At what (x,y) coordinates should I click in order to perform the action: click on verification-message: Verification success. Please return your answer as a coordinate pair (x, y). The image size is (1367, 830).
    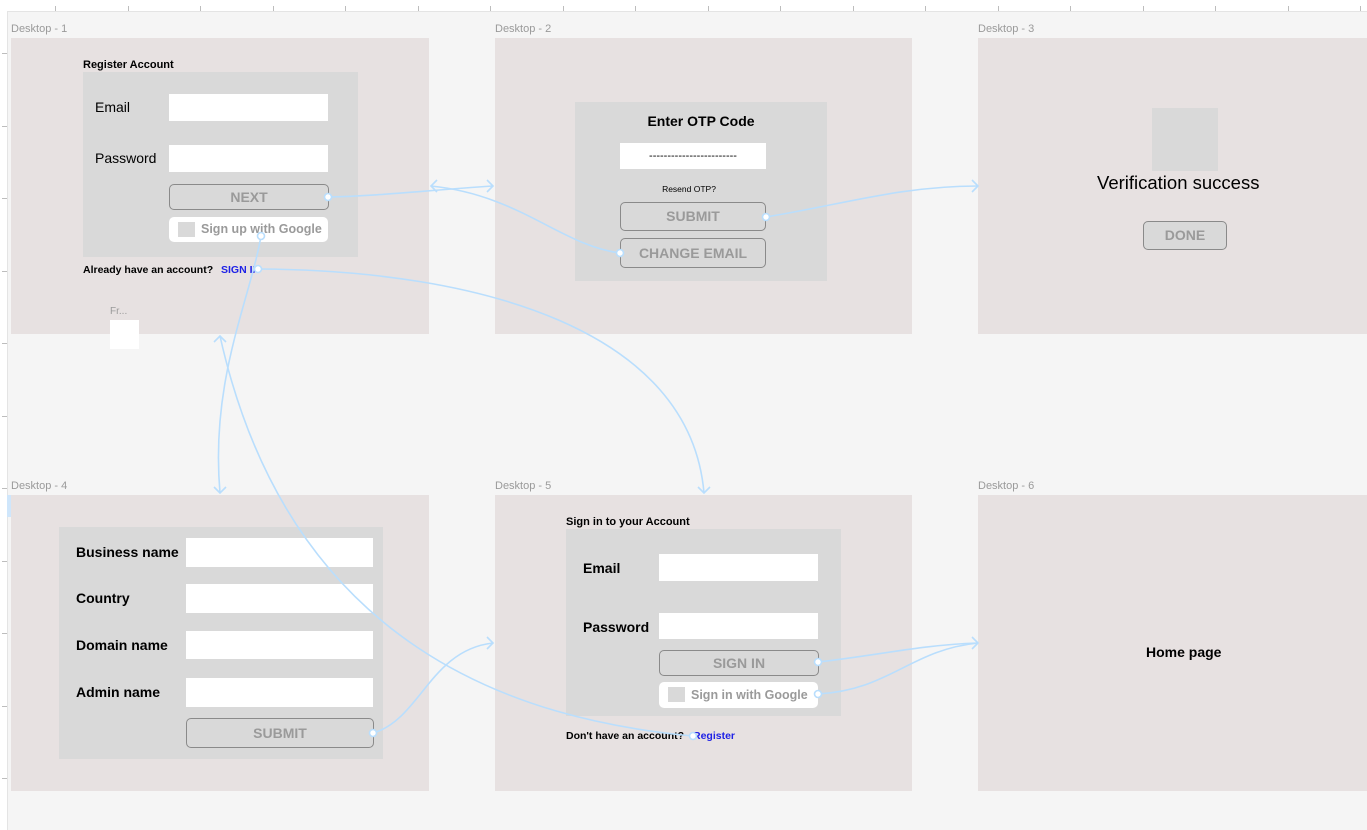
    Looking at the image, I should click on (1178, 182).